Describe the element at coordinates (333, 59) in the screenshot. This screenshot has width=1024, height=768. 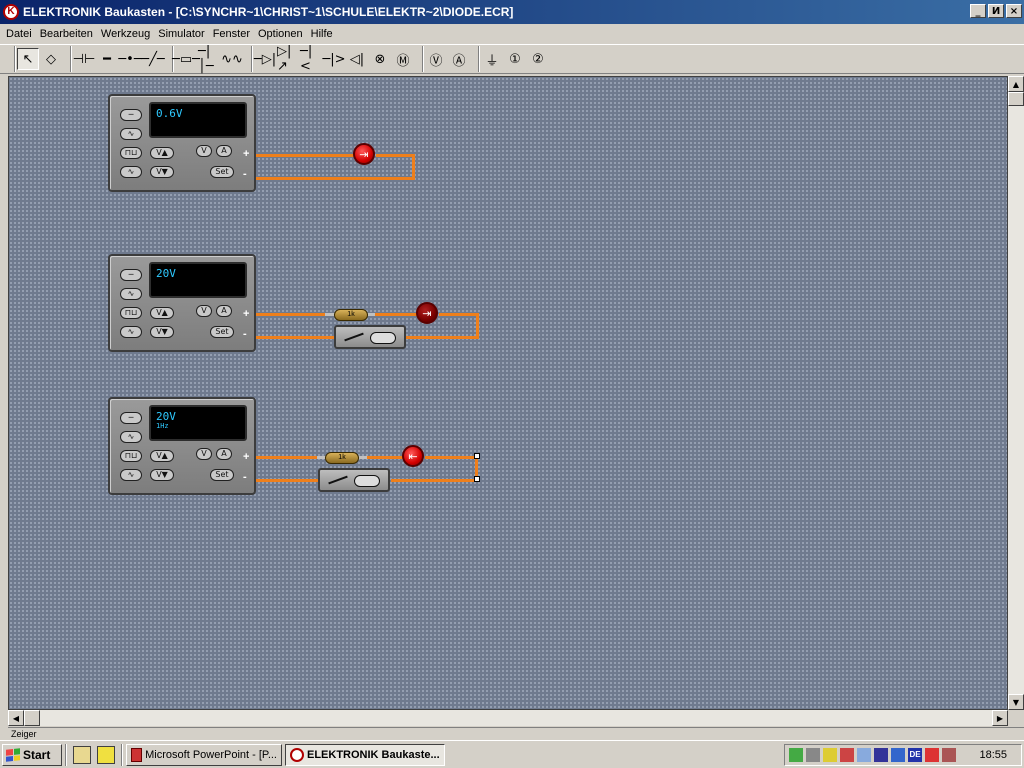
I see `transistor-pnp-tool-icon: ─|>` at that location.